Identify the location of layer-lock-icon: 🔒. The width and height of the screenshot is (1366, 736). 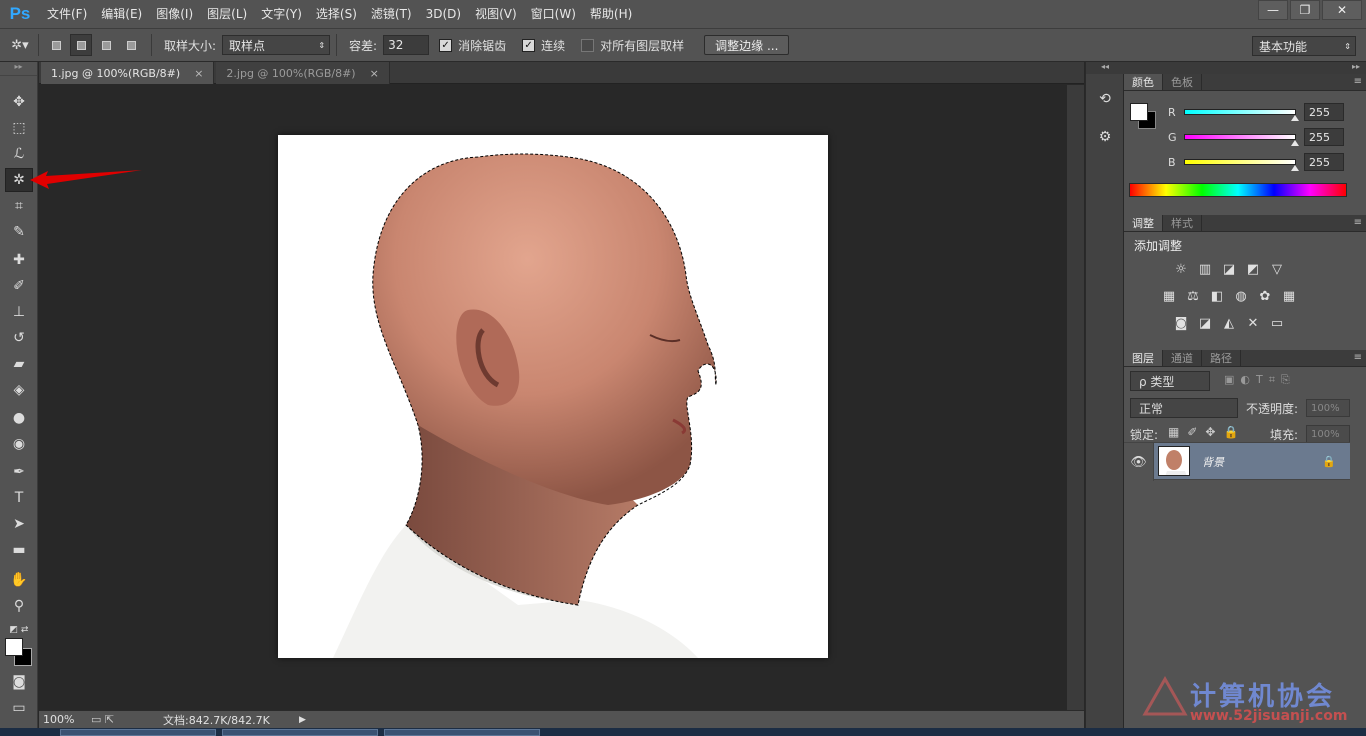
(1329, 461).